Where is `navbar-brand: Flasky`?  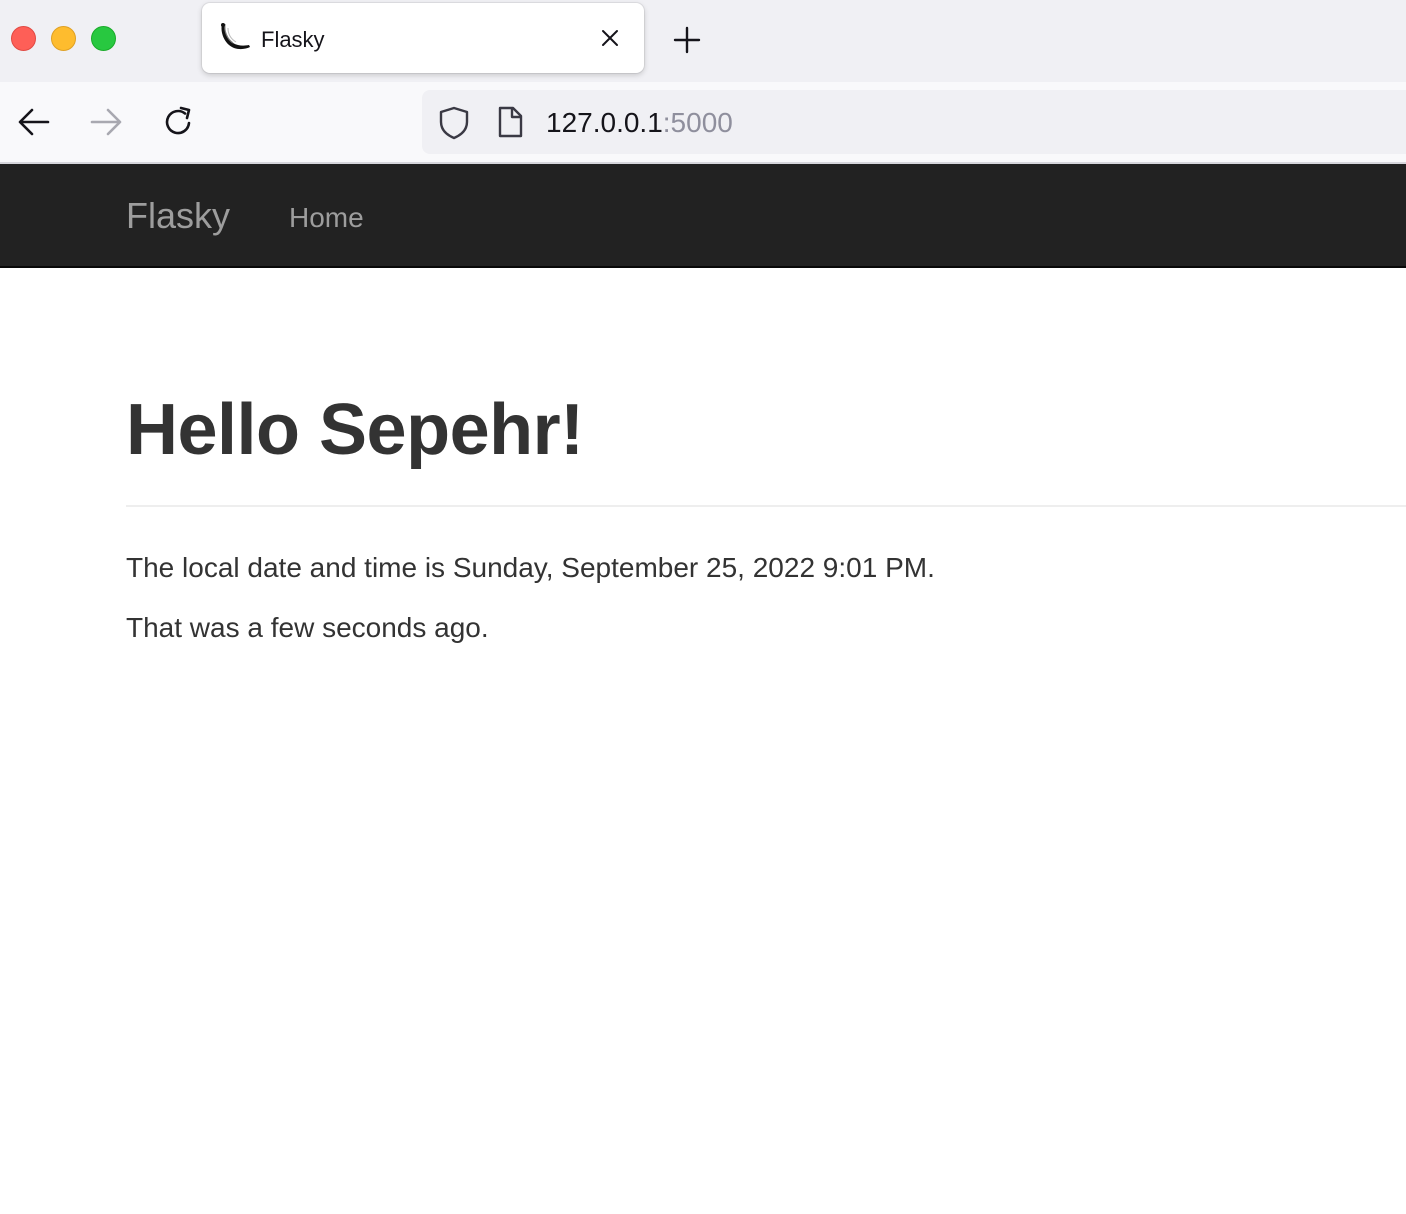 navbar-brand: Flasky is located at coordinates (178, 216).